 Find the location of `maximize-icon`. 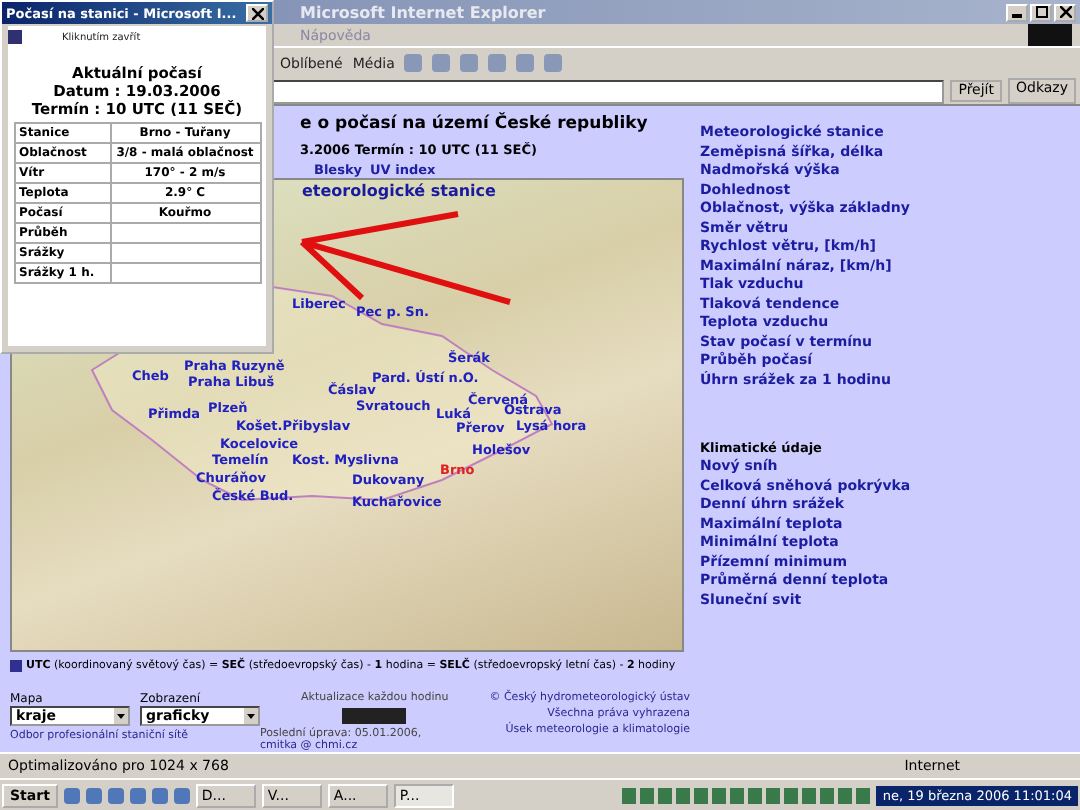

maximize-icon is located at coordinates (1041, 12).